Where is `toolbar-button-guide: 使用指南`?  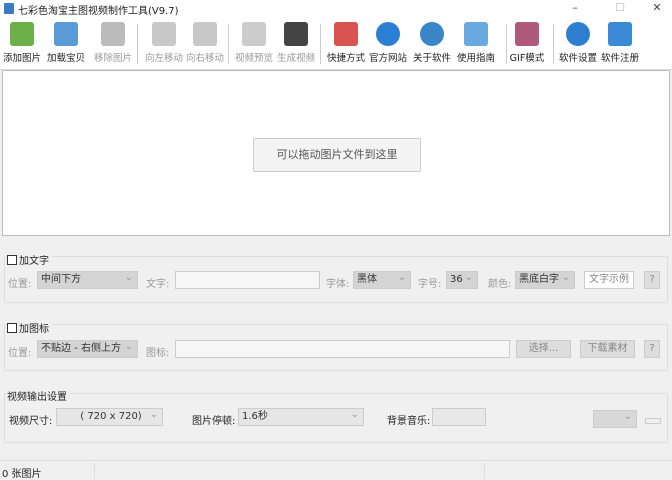
toolbar-button-guide: 使用指南 is located at coordinates (476, 43).